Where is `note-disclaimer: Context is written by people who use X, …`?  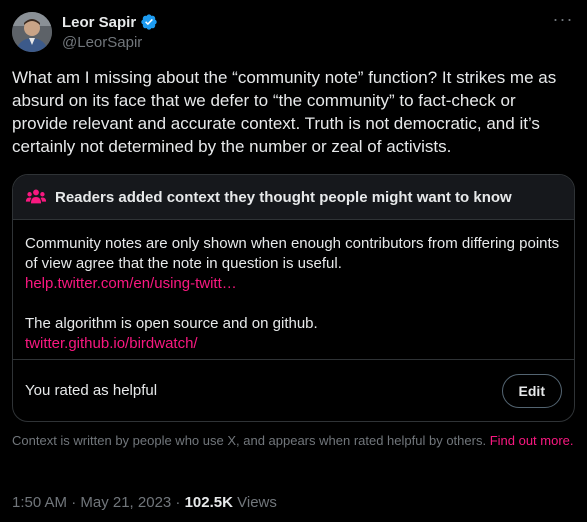
note-disclaimer: Context is written by people who use X, … is located at coordinates (293, 440).